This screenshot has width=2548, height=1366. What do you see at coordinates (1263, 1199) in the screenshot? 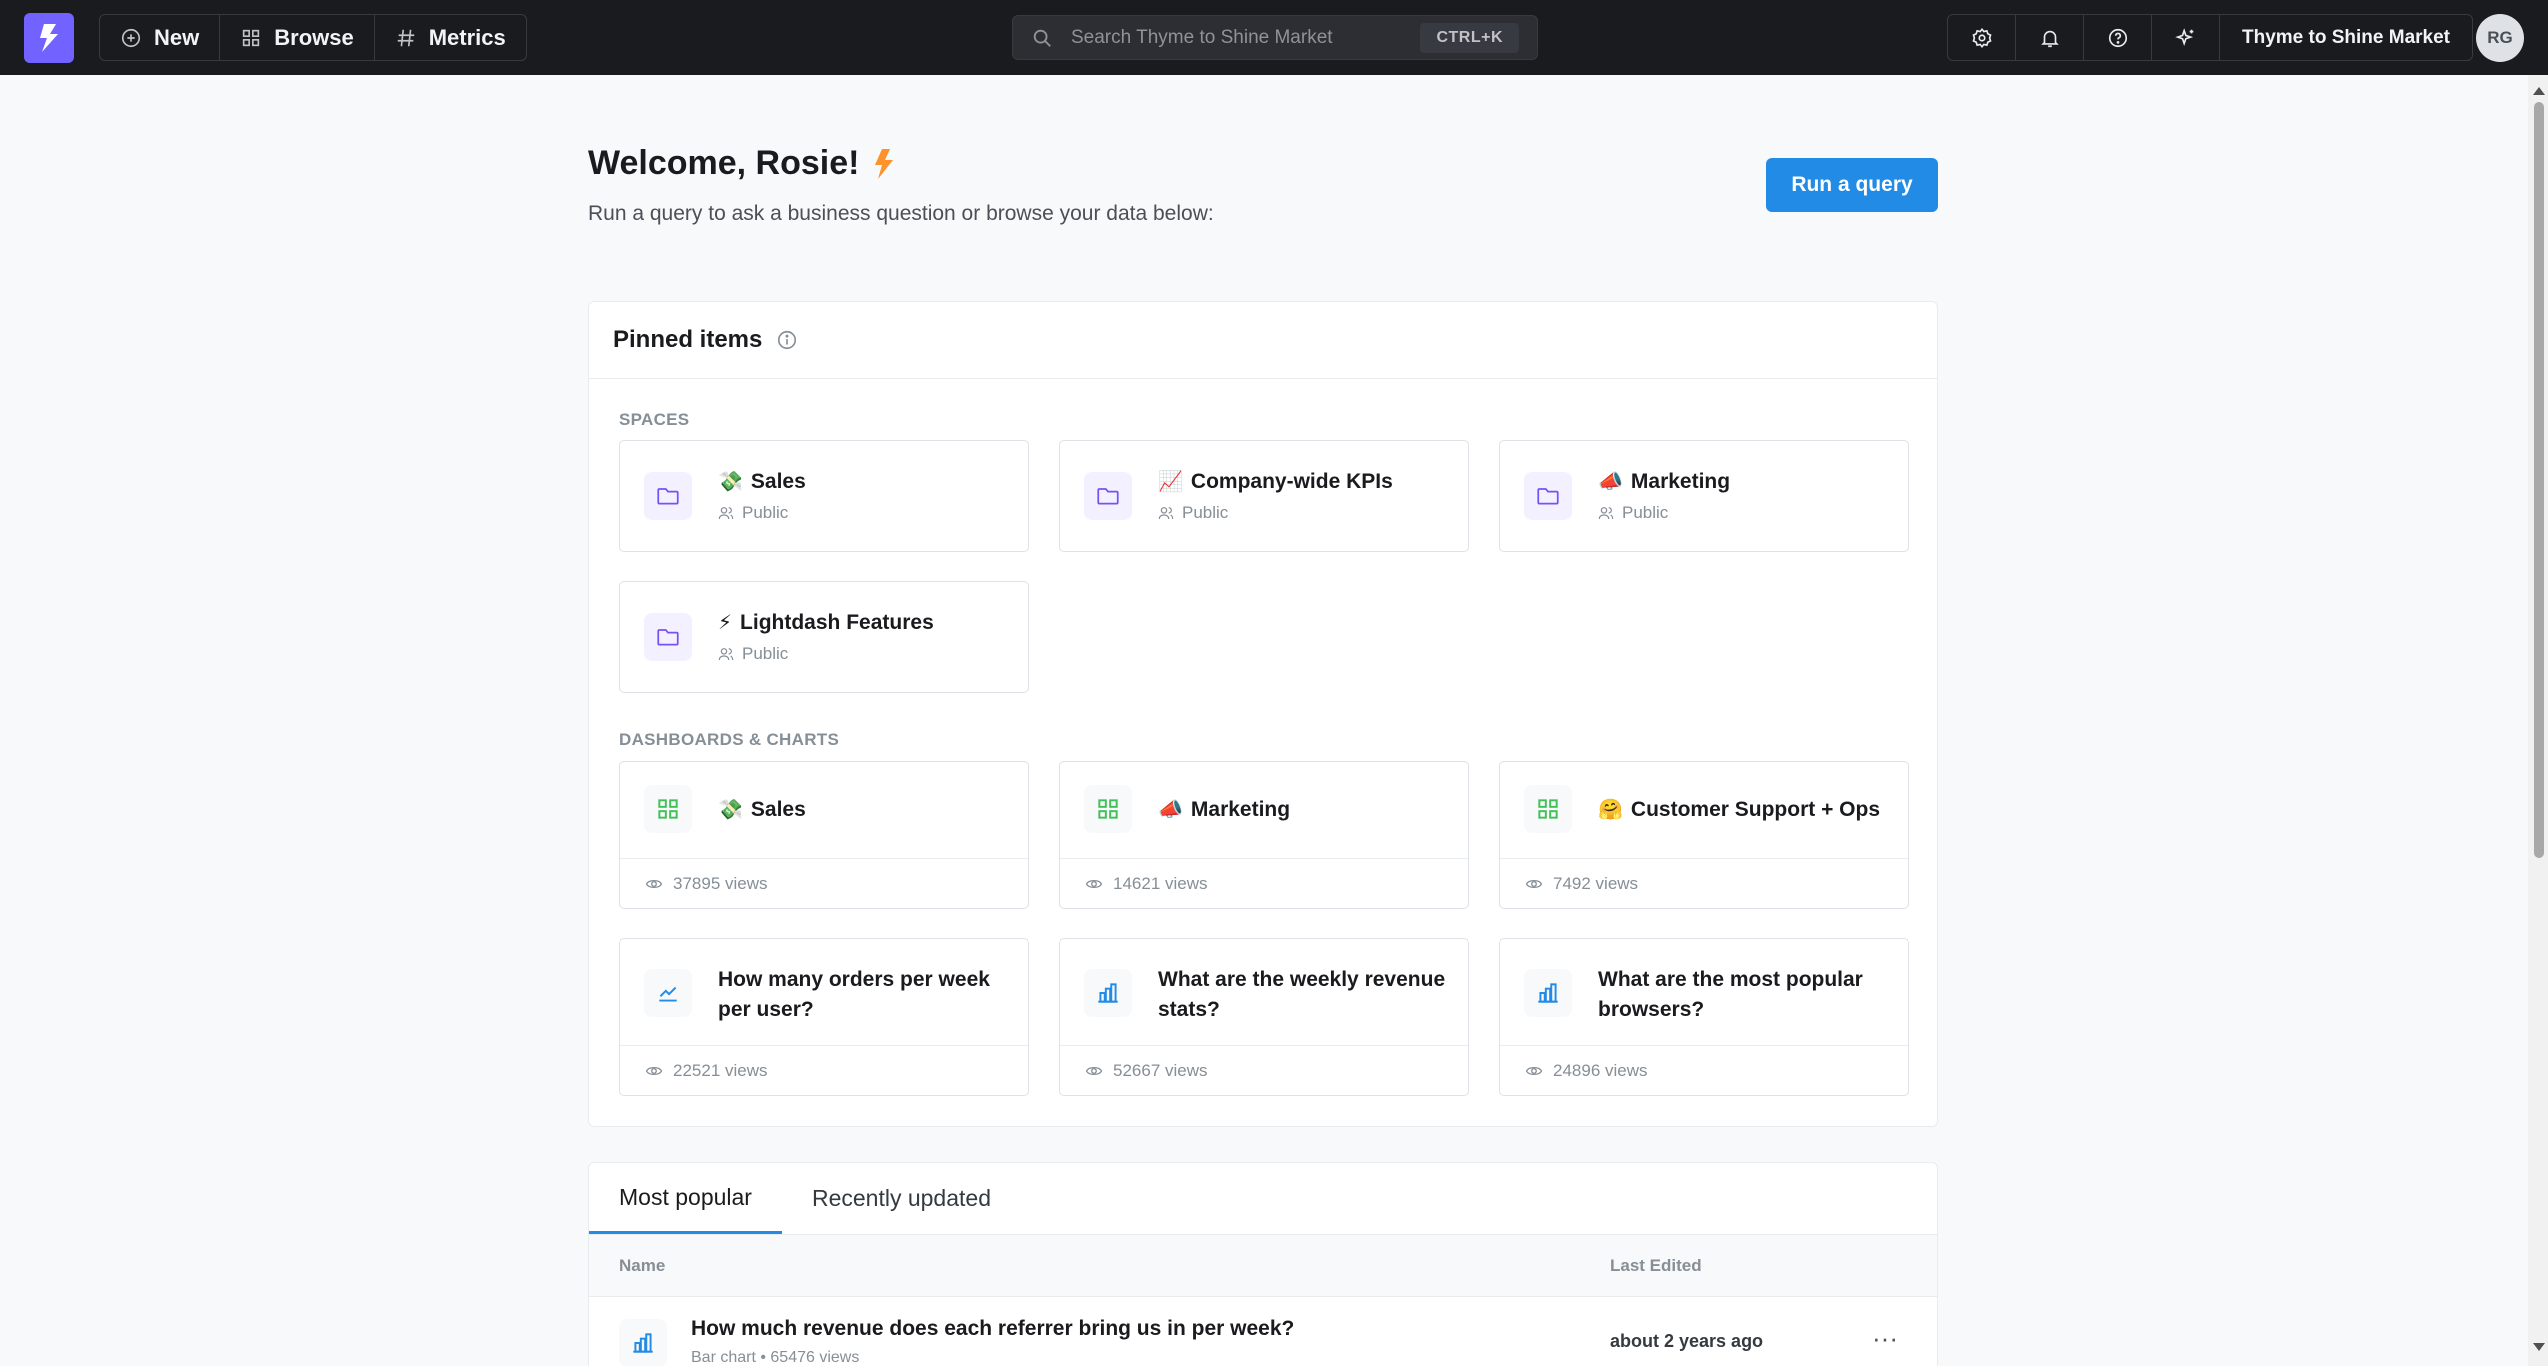
I see `tabs-bar: Most popular Recently updated` at bounding box center [1263, 1199].